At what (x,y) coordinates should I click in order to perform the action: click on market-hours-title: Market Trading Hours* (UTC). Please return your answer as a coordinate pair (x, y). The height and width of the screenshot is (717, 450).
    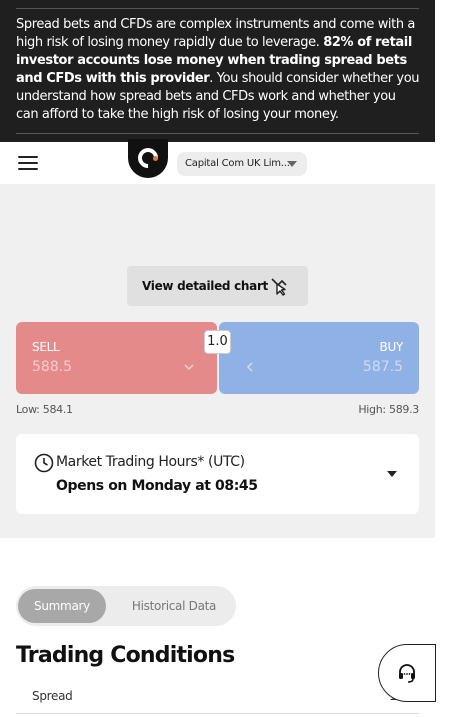
    Looking at the image, I should click on (150, 462).